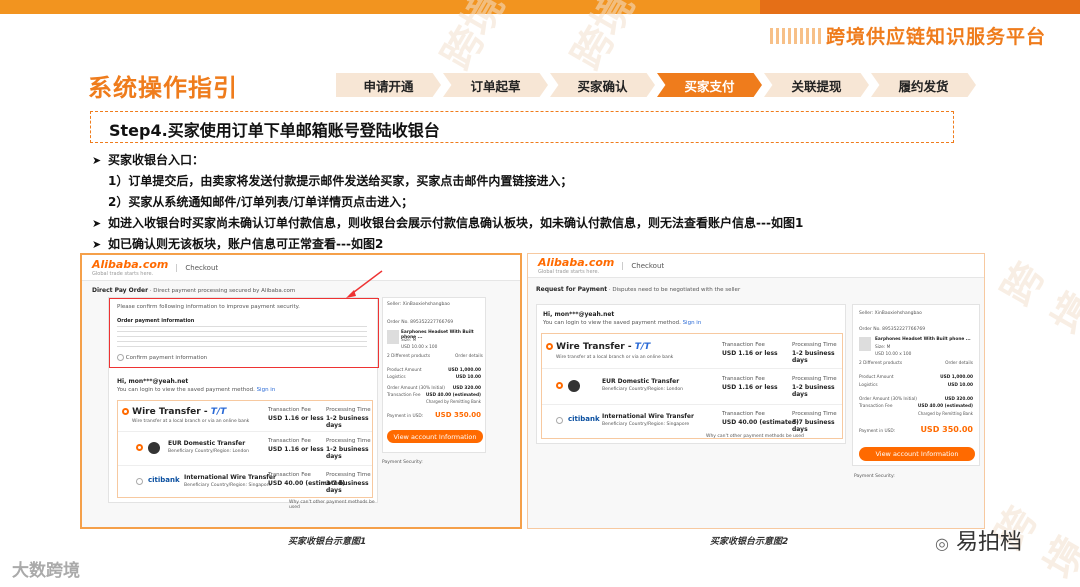 The image size is (1080, 587). I want to click on product-amount: USD 1,000.00, so click(464, 370).